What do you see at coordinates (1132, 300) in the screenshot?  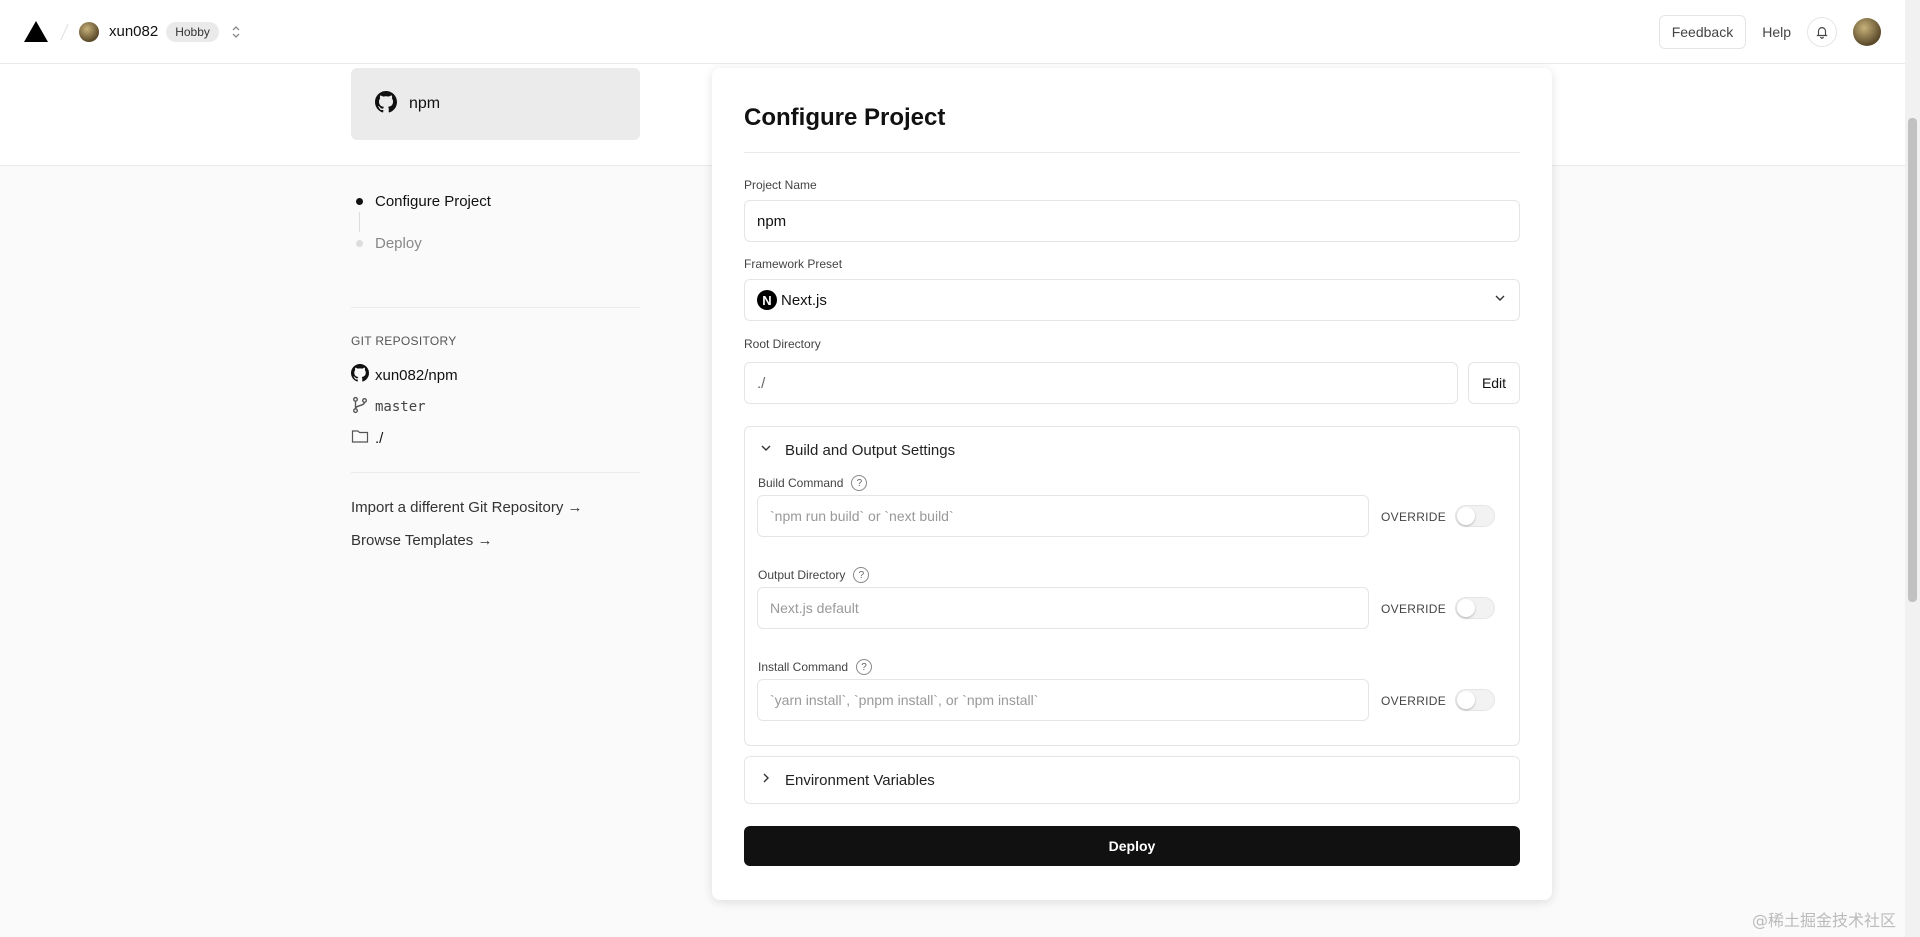 I see `framework-preset-select: N Next.js` at bounding box center [1132, 300].